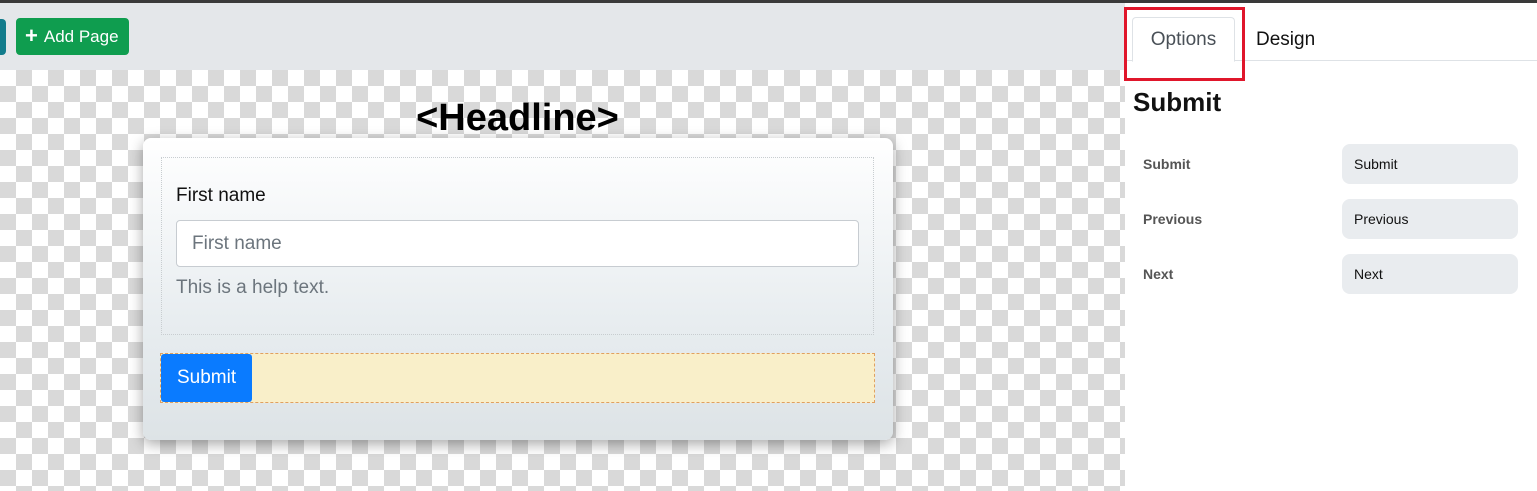 This screenshot has width=1537, height=491. I want to click on panel-tabs: Options Design, so click(1330, 42).